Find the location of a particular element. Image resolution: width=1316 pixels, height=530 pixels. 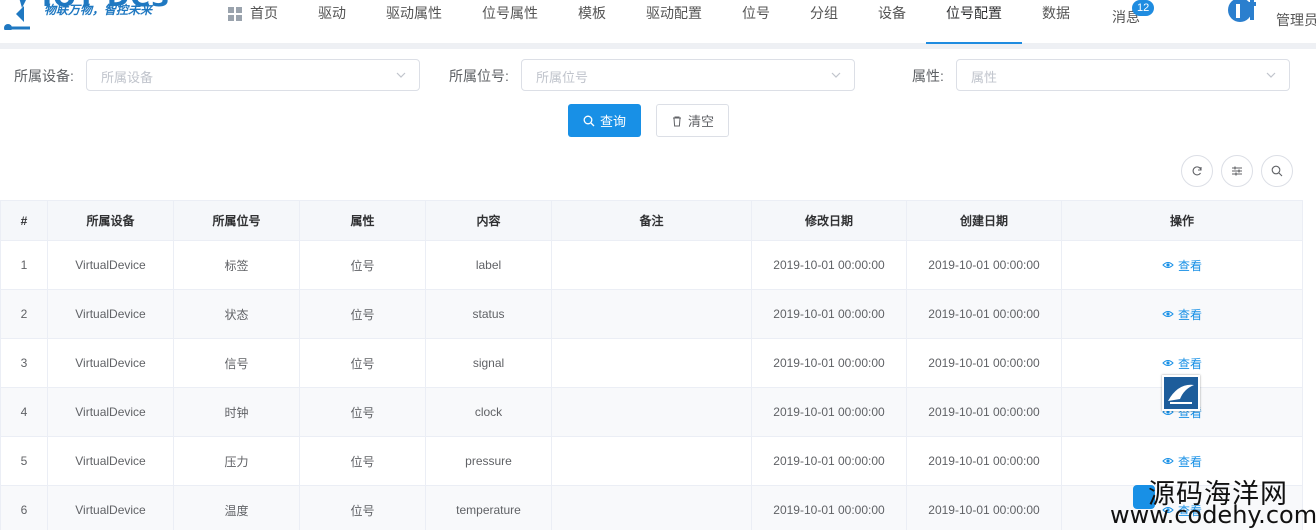

nav-item-3: 位号属性 is located at coordinates (510, 22).